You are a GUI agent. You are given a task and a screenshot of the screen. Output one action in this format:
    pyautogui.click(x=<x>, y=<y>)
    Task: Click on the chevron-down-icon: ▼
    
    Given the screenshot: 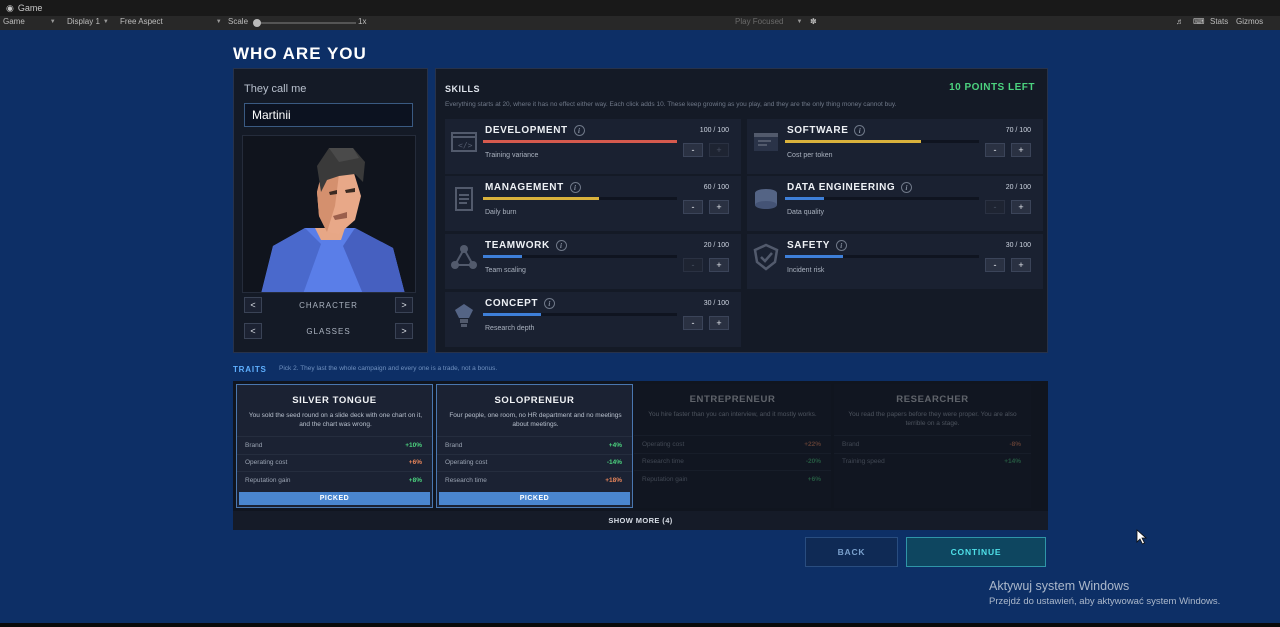 What is the action you would take?
    pyautogui.click(x=105, y=21)
    